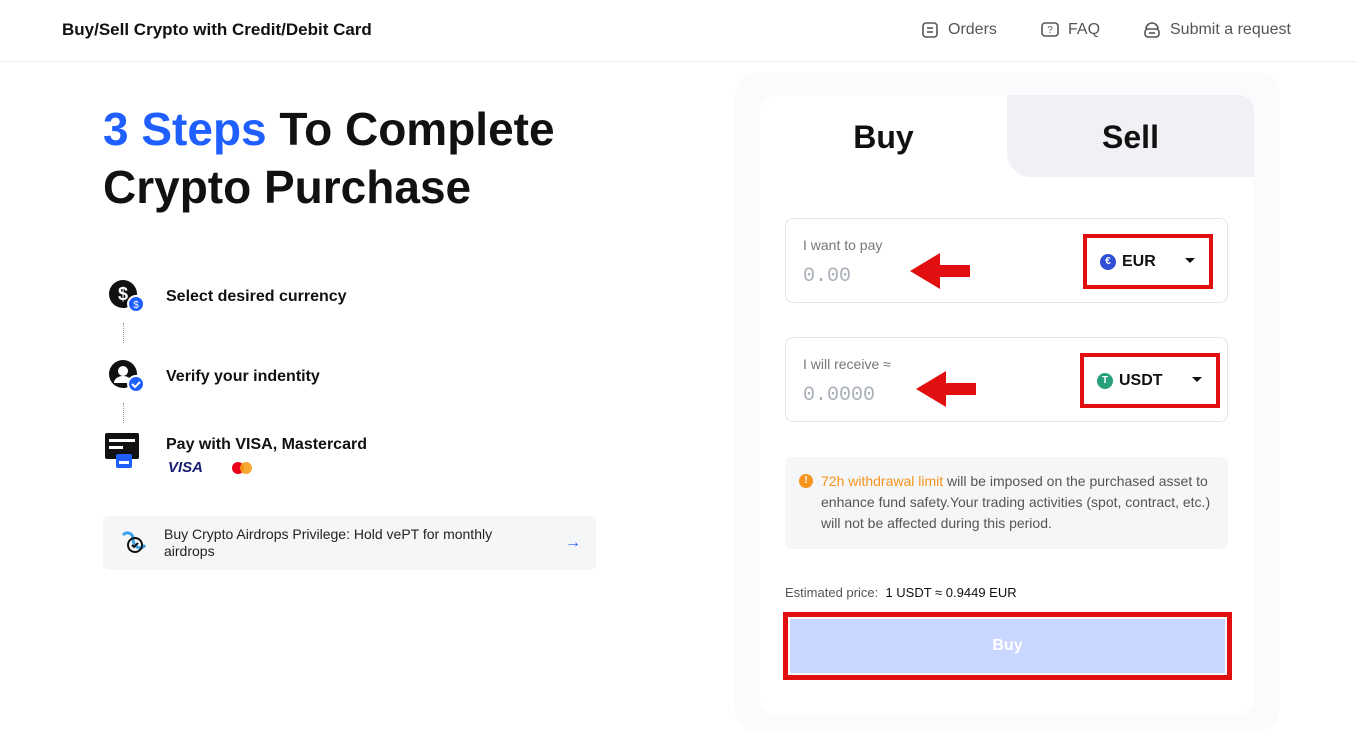 The height and width of the screenshot is (732, 1357). Describe the element at coordinates (243, 376) in the screenshot. I see `step-label: Verify your indentity` at that location.